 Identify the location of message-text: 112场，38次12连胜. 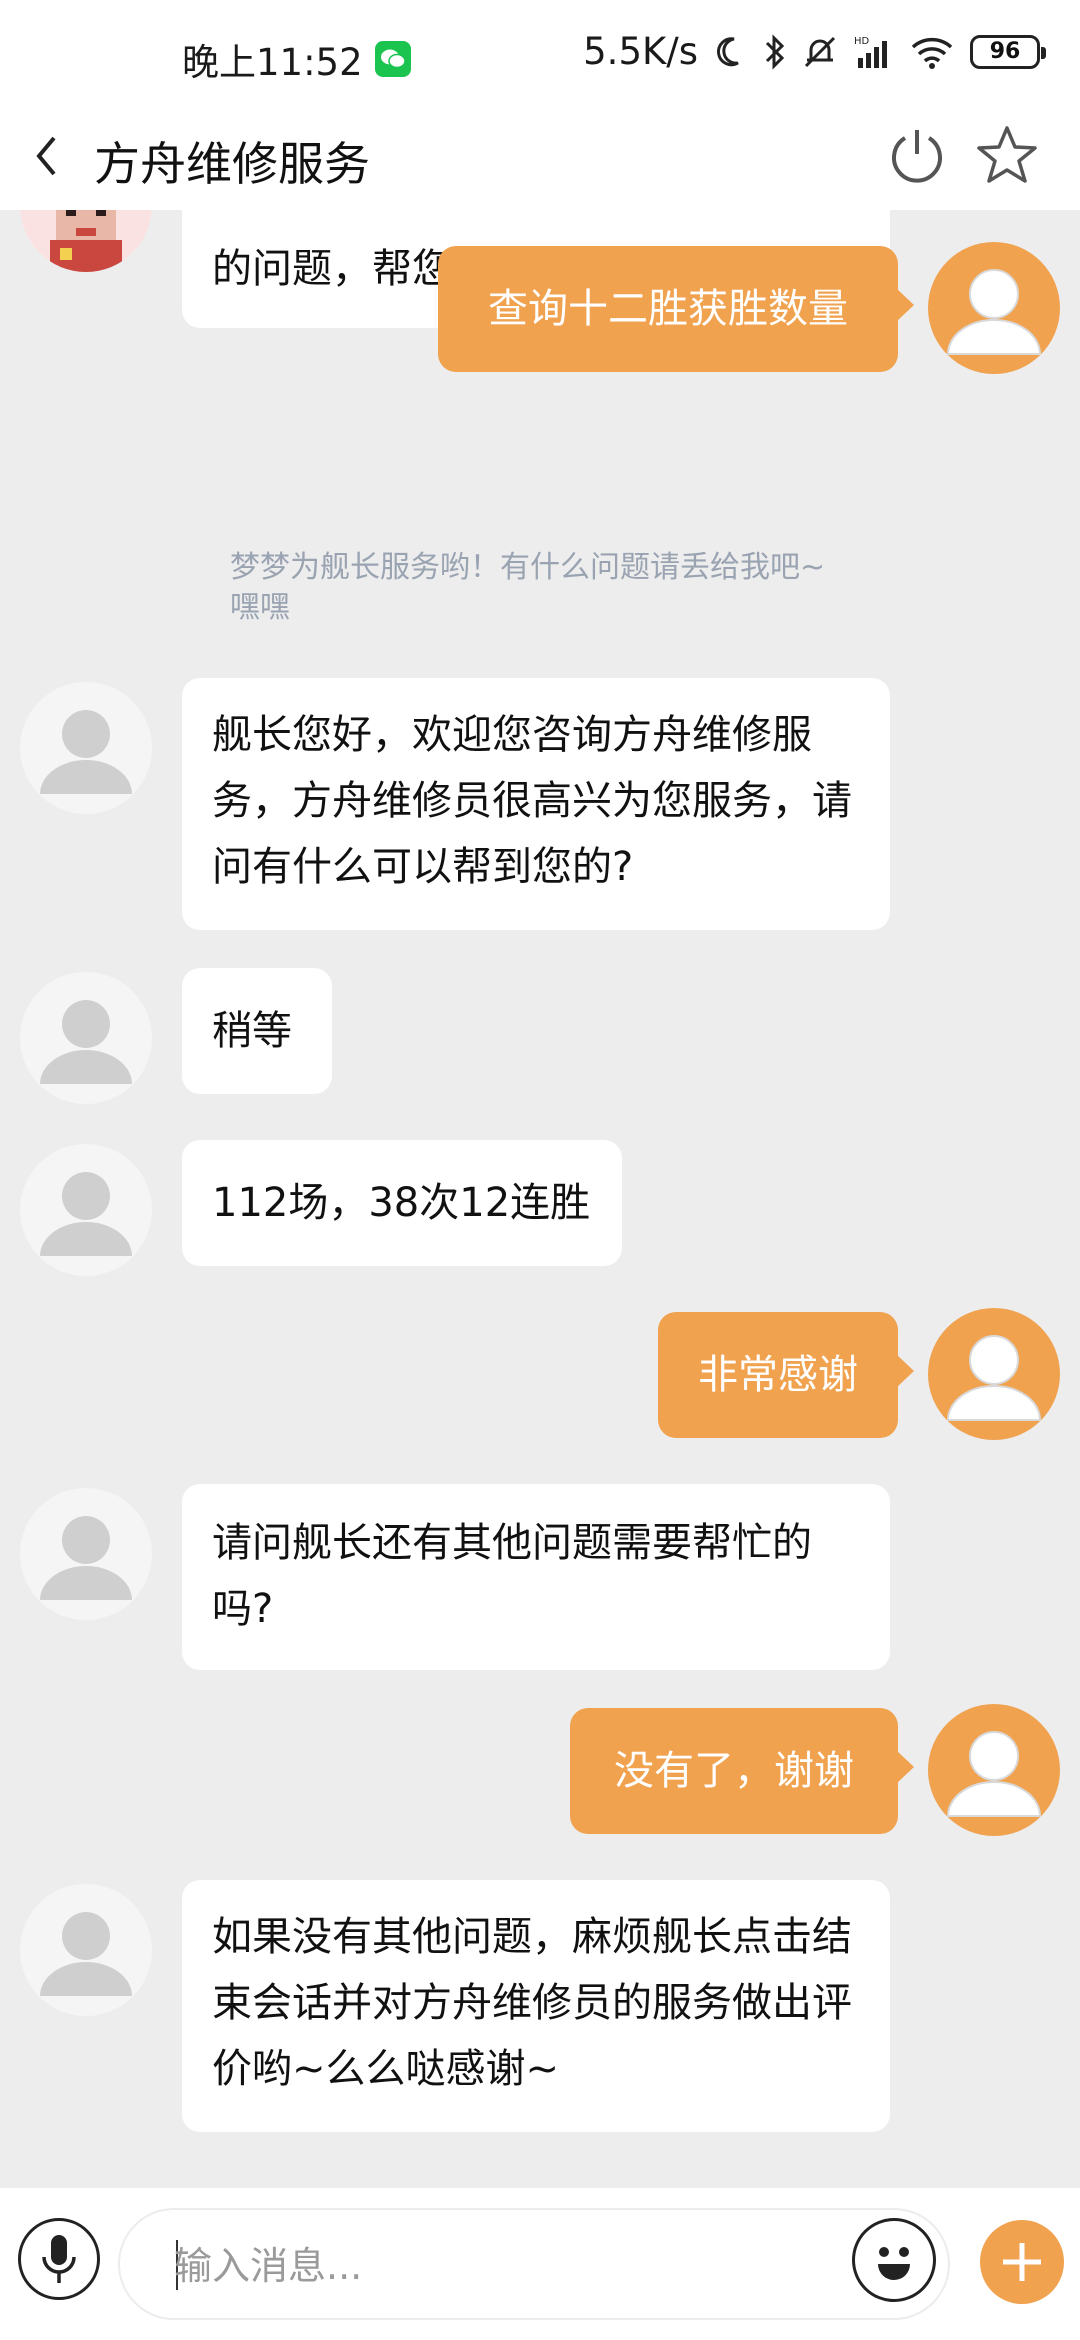
(401, 1203).